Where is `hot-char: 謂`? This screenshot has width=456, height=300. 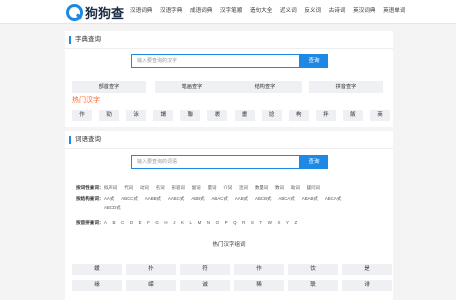
hot-char: 謂 is located at coordinates (163, 115).